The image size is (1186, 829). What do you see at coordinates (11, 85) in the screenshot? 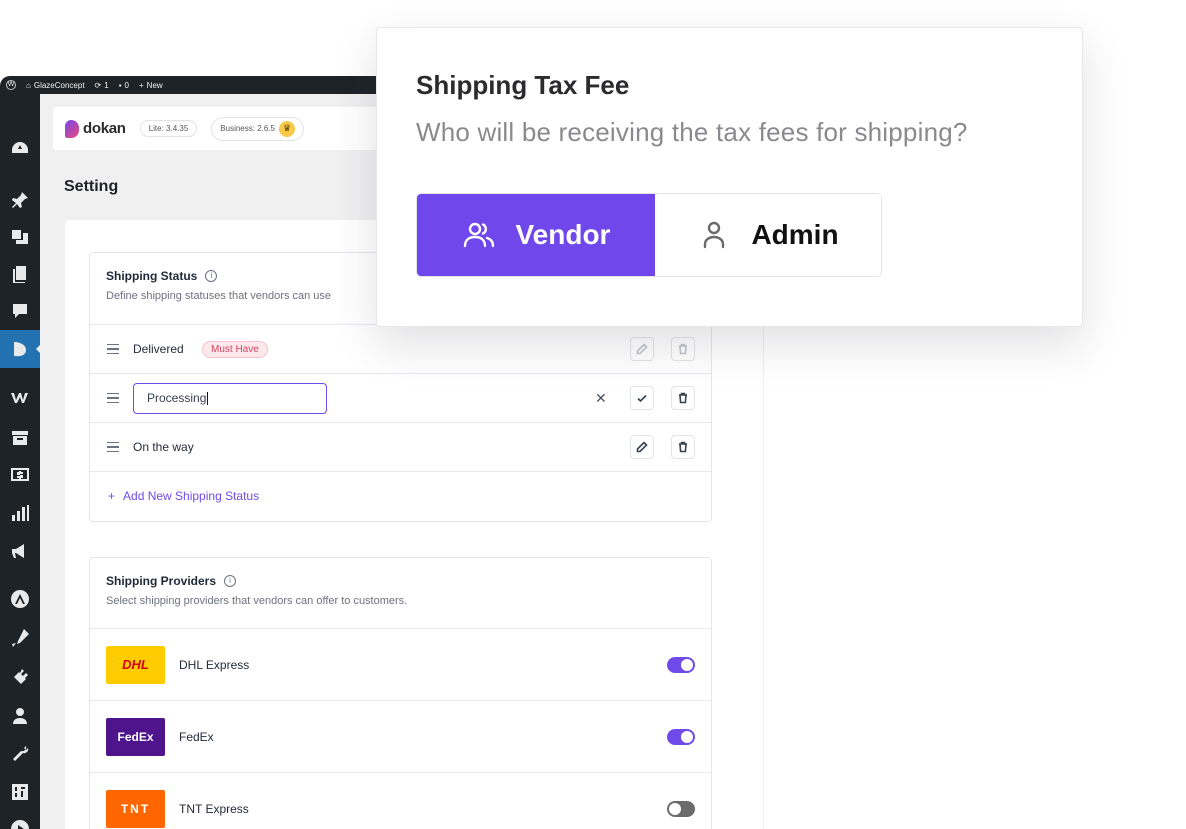
I see `wordpress-logo-icon: W` at bounding box center [11, 85].